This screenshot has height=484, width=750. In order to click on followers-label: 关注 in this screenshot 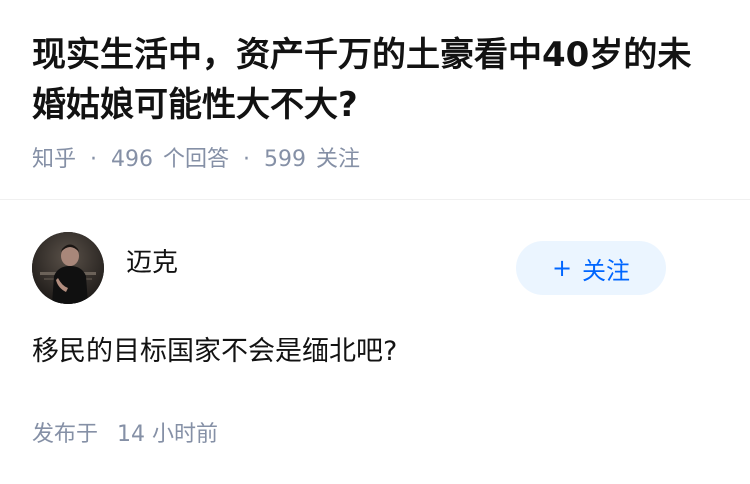, I will do `click(338, 159)`.